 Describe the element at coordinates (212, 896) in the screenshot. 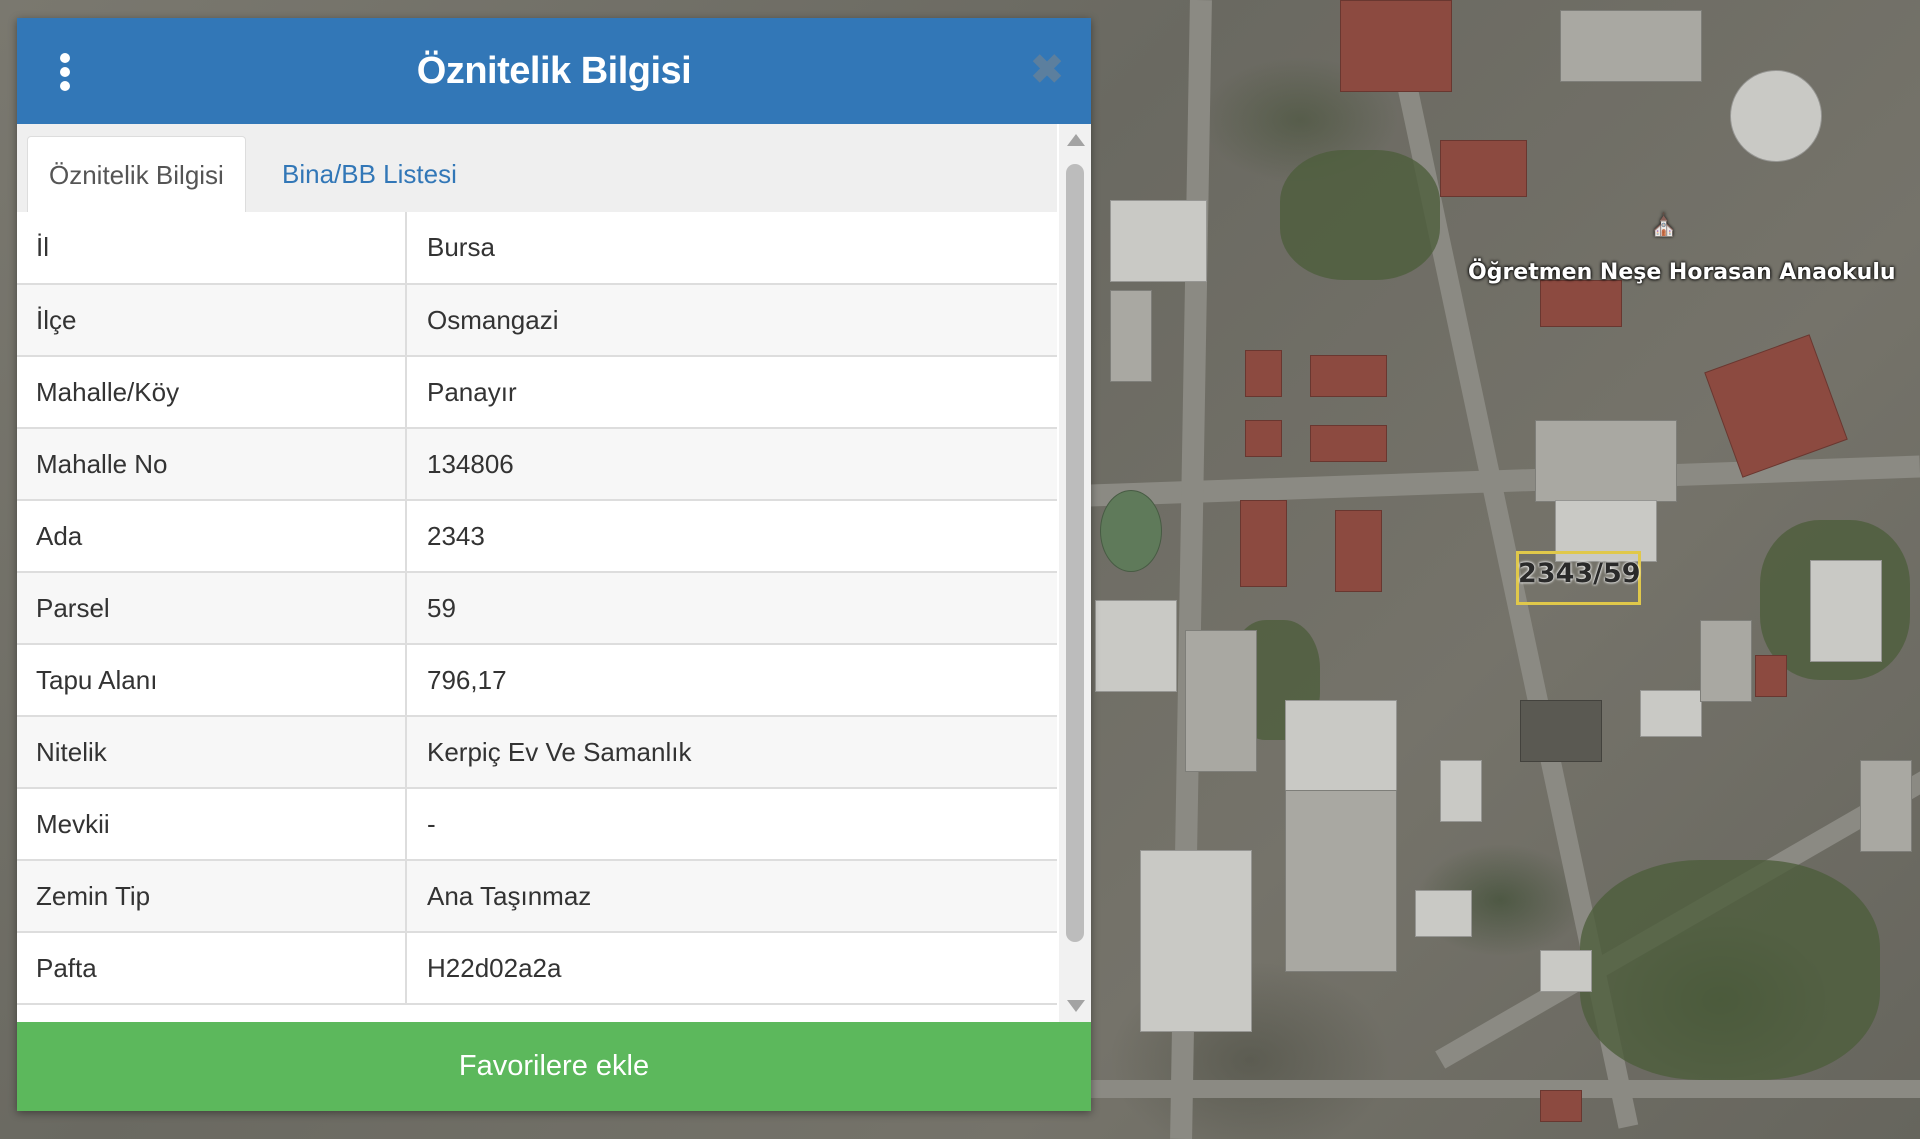

I see `attribute-key: Zemin Tip` at that location.